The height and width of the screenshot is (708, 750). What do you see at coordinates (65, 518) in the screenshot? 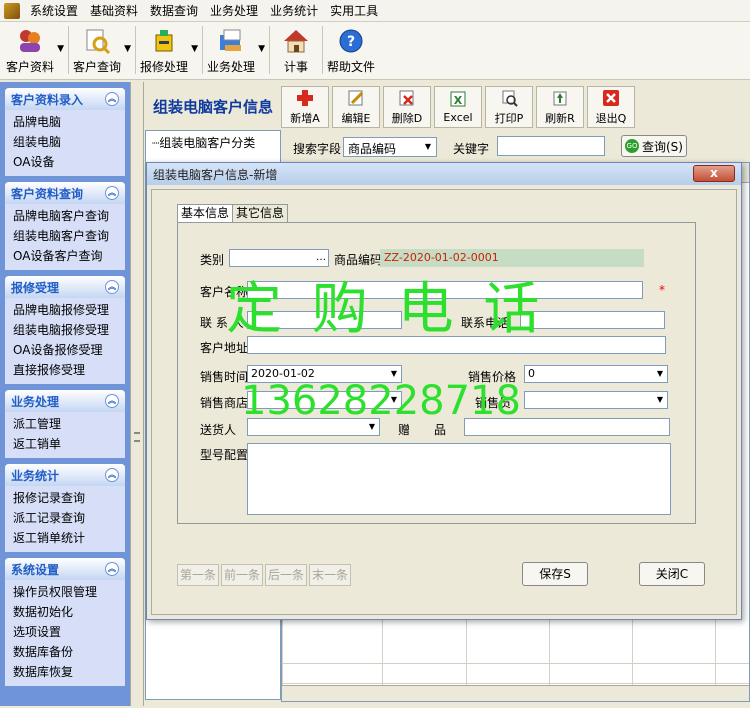
I see `sidebar-item: 派工记录查询` at bounding box center [65, 518].